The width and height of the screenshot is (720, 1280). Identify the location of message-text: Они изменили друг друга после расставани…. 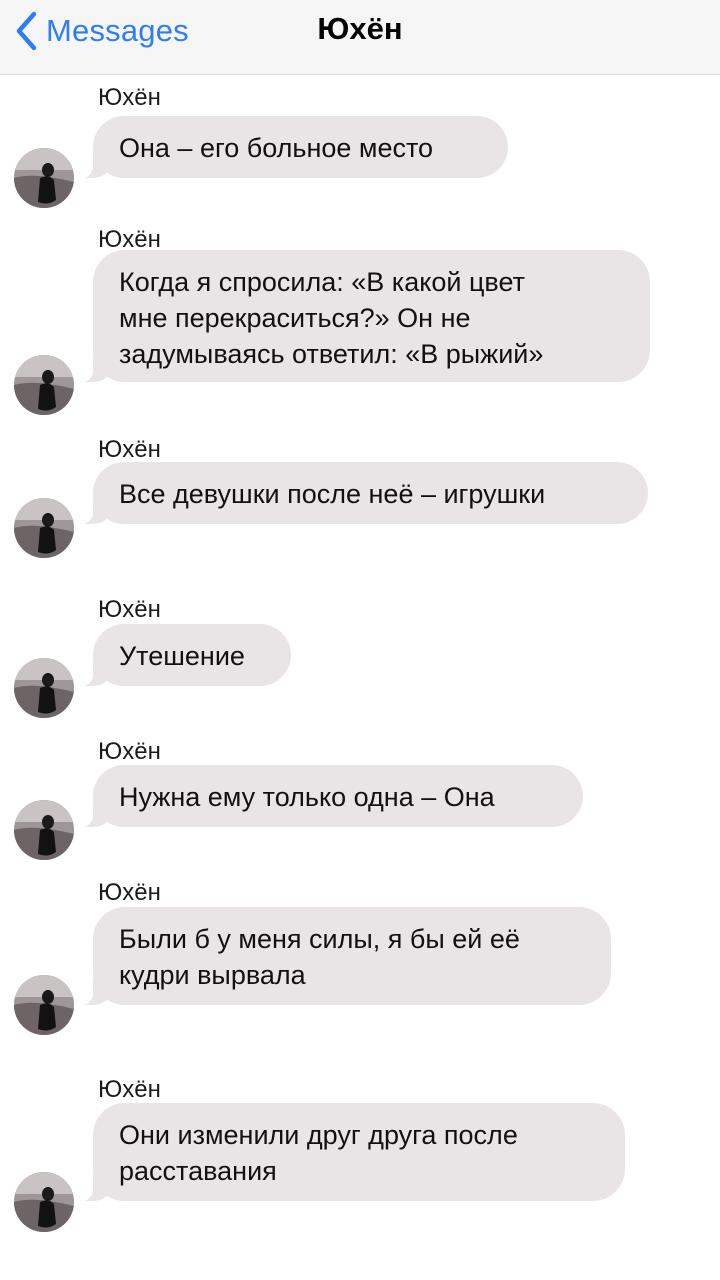
(318, 1153).